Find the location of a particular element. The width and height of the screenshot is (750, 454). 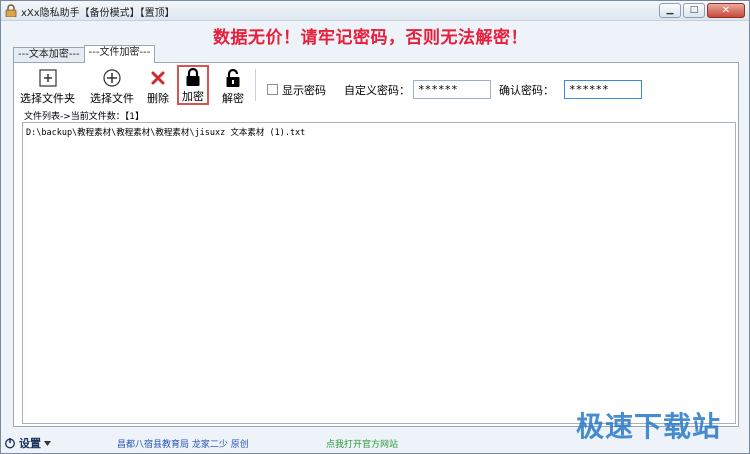

add-folder-icon is located at coordinates (47, 78).